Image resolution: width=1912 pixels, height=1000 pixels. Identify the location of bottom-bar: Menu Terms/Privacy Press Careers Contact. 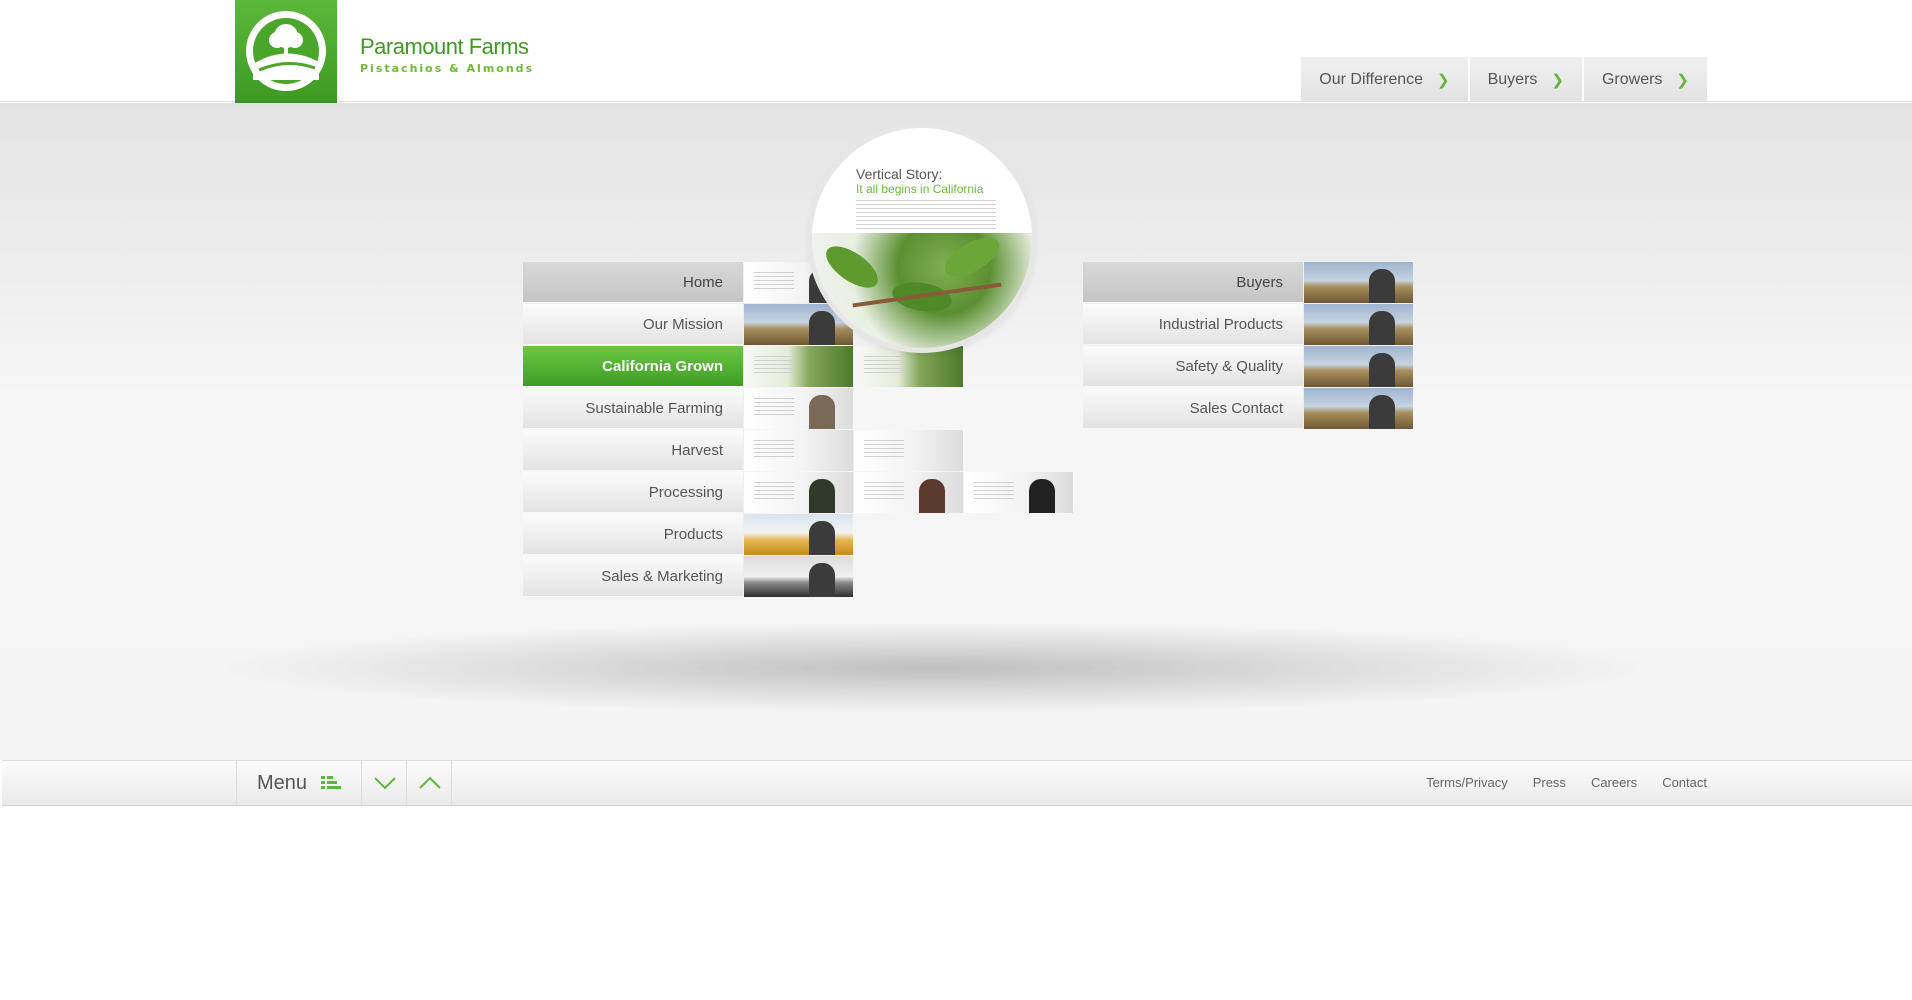
(957, 783).